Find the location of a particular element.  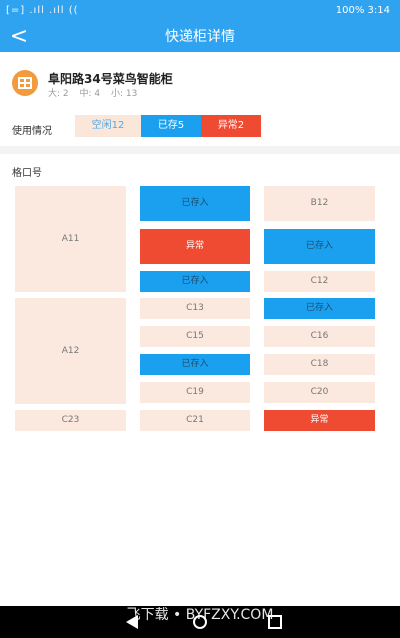

clock: 3:14 is located at coordinates (378, 10).